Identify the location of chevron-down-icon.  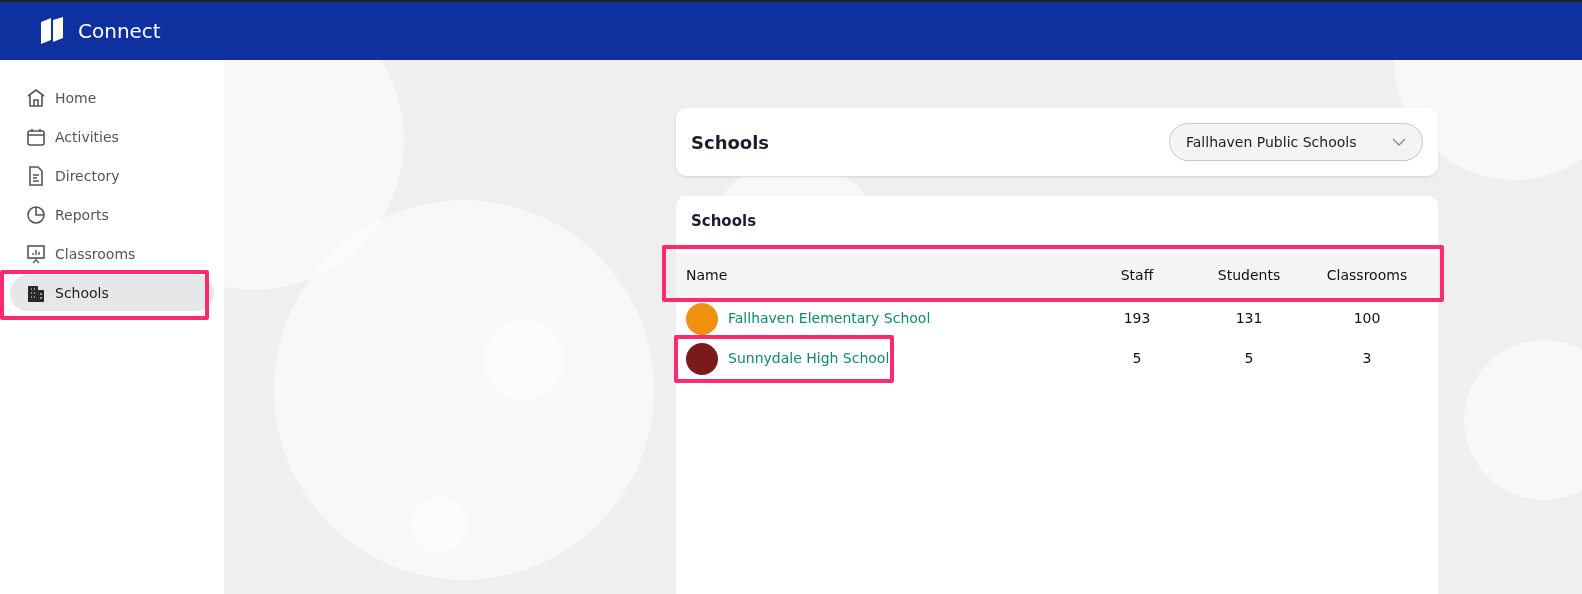
(1399, 142).